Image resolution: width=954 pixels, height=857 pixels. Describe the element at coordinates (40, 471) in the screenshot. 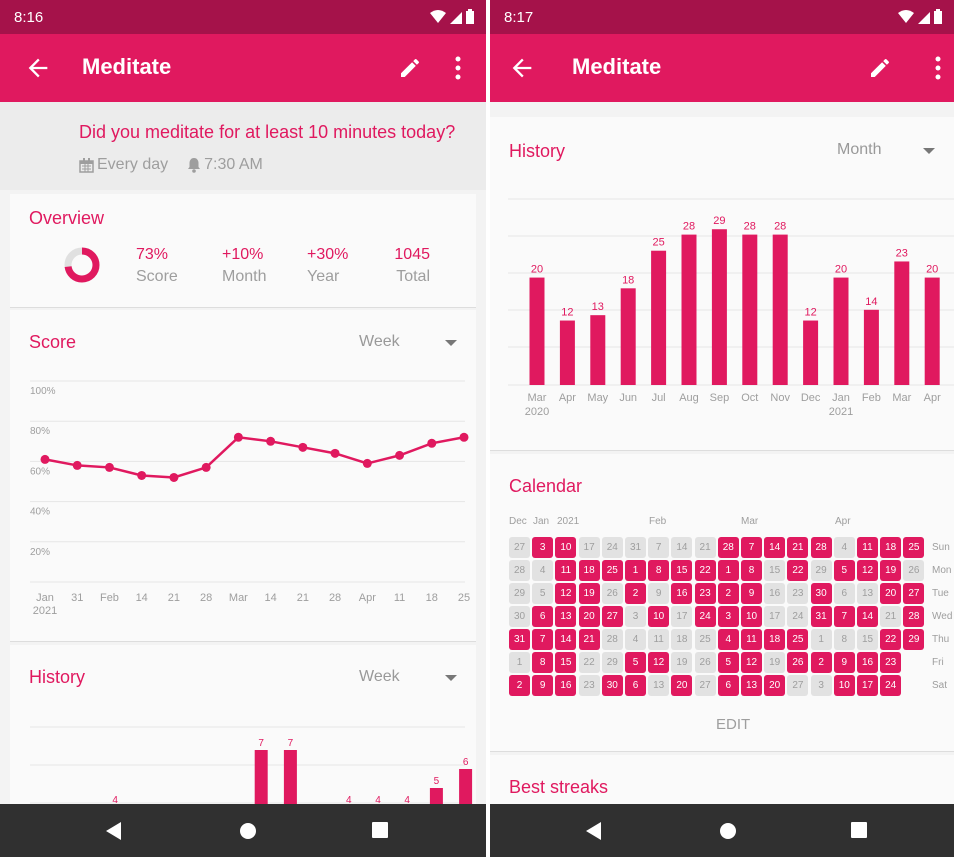

I see `y-tick-label: 60%` at that location.